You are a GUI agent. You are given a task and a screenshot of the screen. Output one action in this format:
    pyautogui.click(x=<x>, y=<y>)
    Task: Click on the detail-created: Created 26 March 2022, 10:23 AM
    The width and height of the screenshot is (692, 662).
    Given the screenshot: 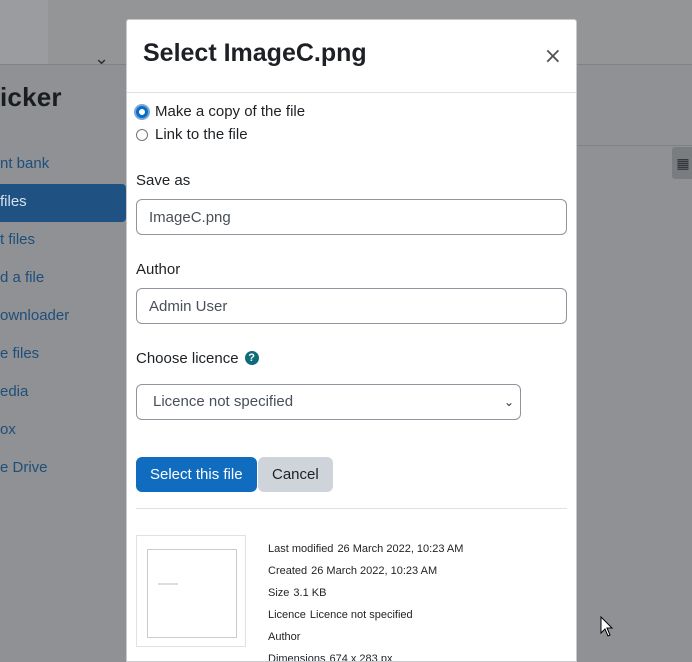 What is the action you would take?
    pyautogui.click(x=365, y=571)
    